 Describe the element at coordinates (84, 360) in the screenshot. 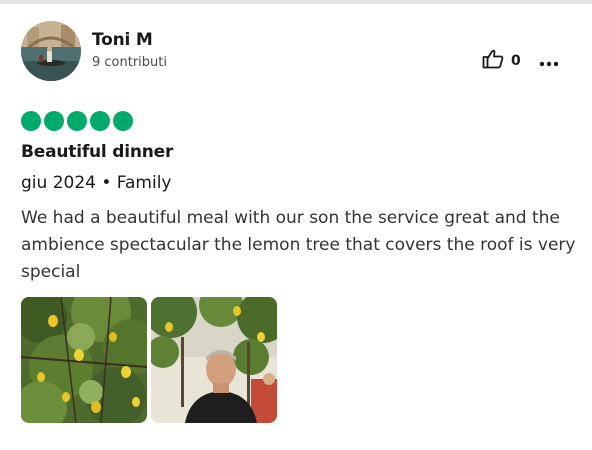

I see `review-photo-lemon-tree` at that location.